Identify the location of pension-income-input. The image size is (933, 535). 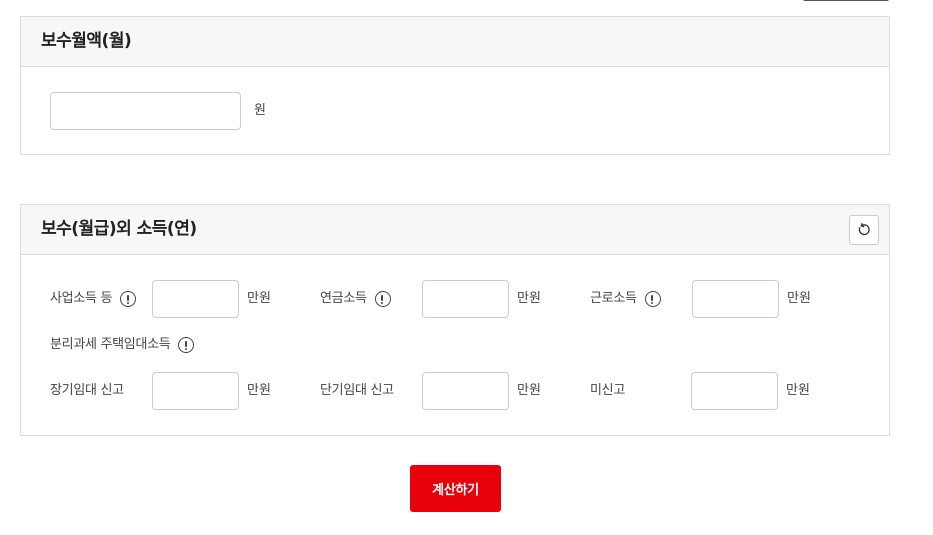
(465, 299).